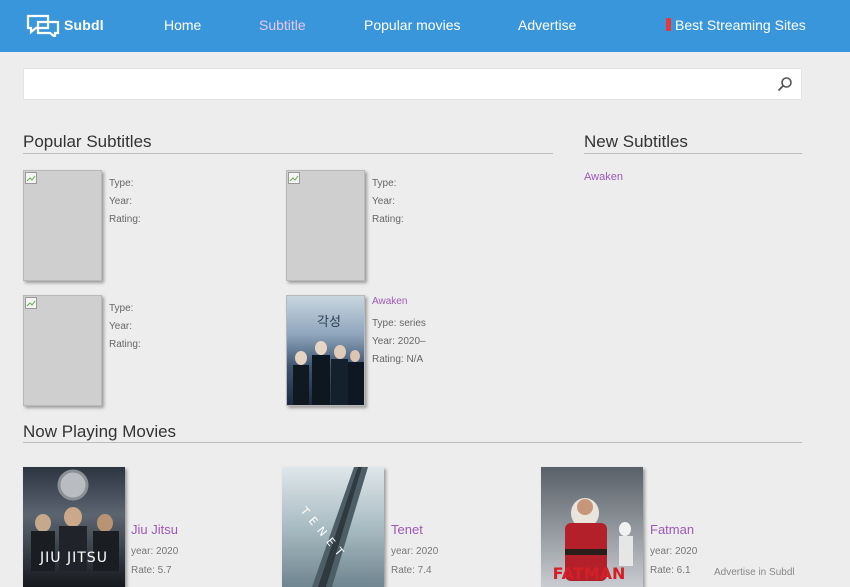 Image resolution: width=850 pixels, height=587 pixels. I want to click on nav-best-streaming-sites: Best Streaming Sites, so click(740, 25).